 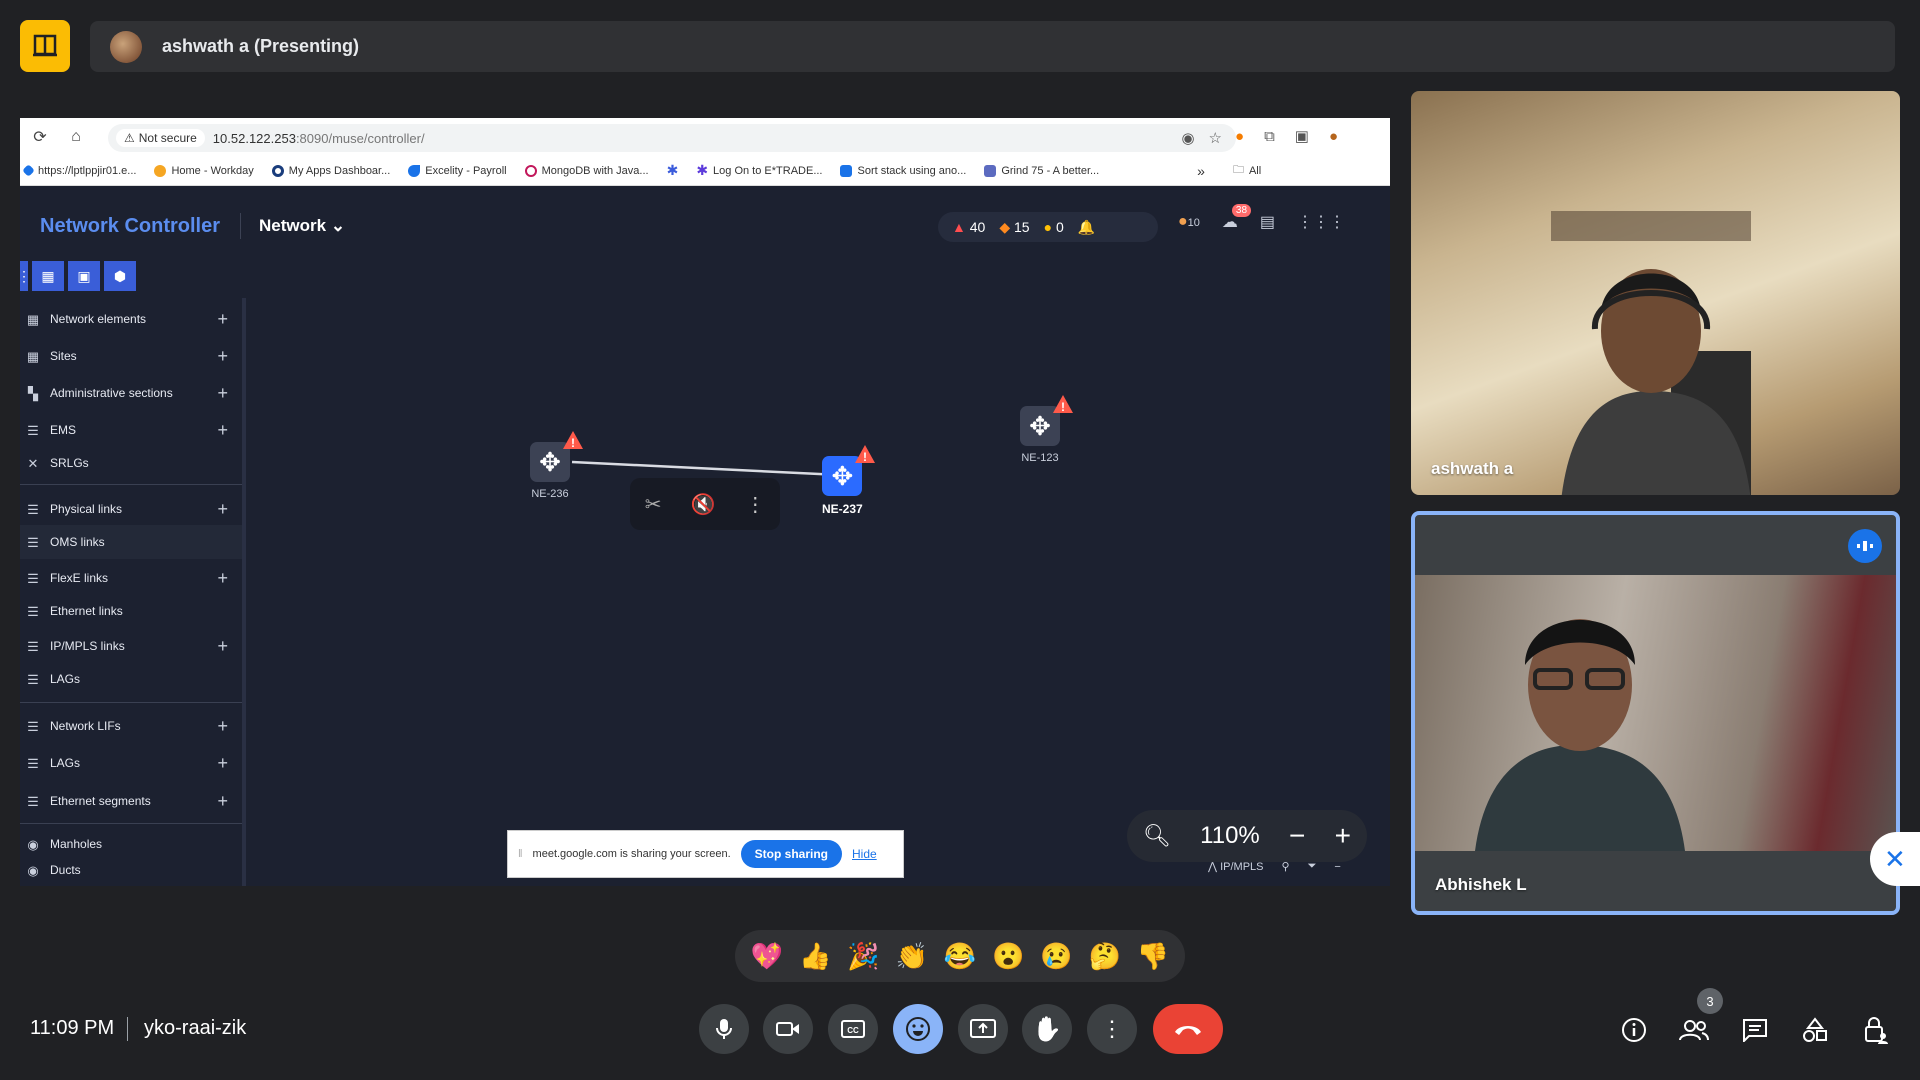 What do you see at coordinates (631, 854) in the screenshot?
I see `share-notice-text: meet.google.com is sharing your screen.` at bounding box center [631, 854].